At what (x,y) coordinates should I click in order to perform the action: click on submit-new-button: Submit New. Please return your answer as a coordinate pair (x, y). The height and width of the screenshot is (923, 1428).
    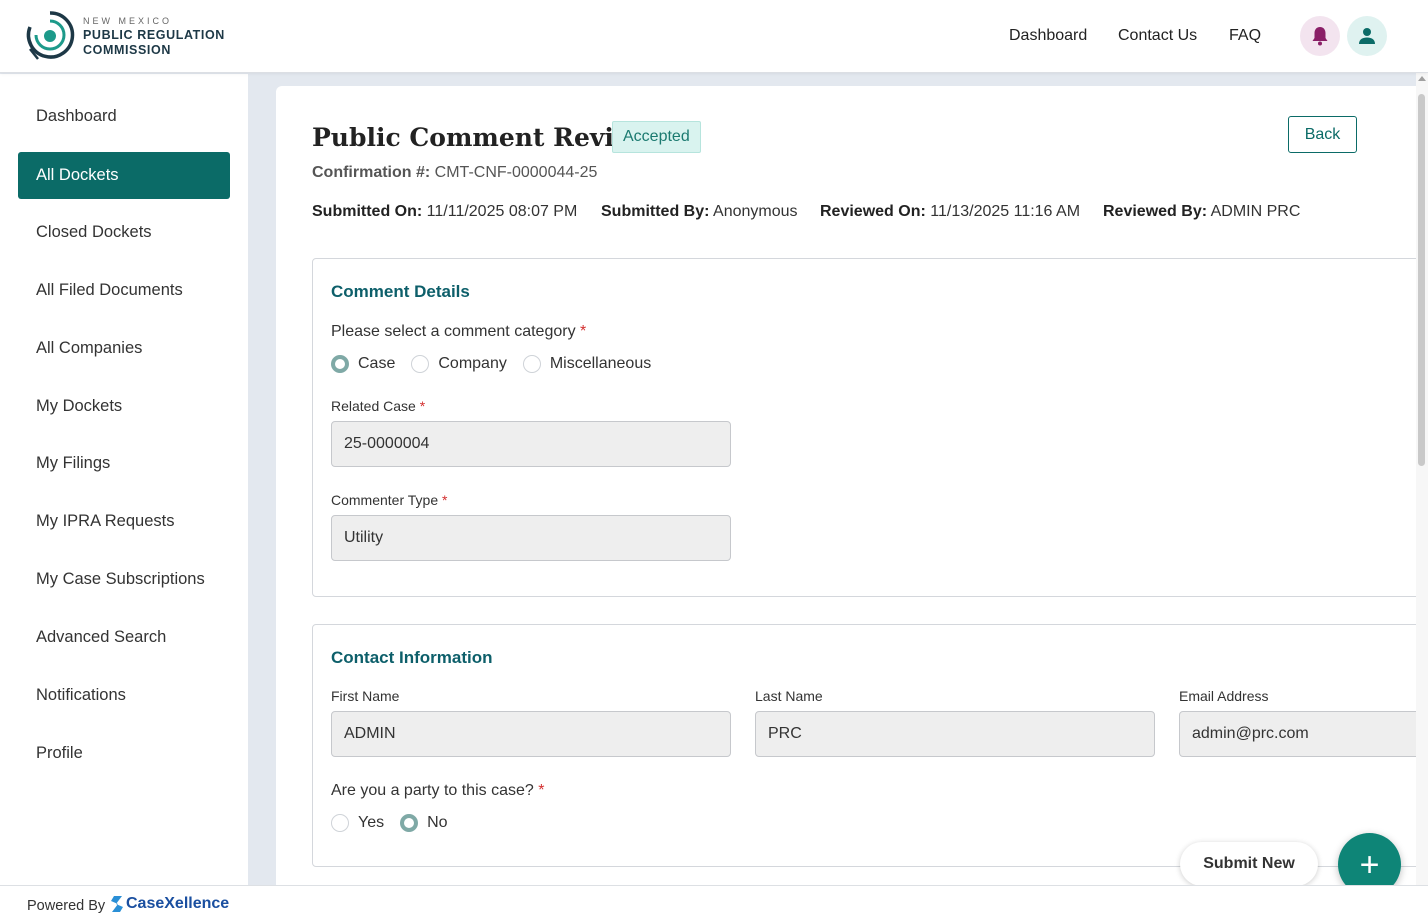
    Looking at the image, I should click on (1249, 864).